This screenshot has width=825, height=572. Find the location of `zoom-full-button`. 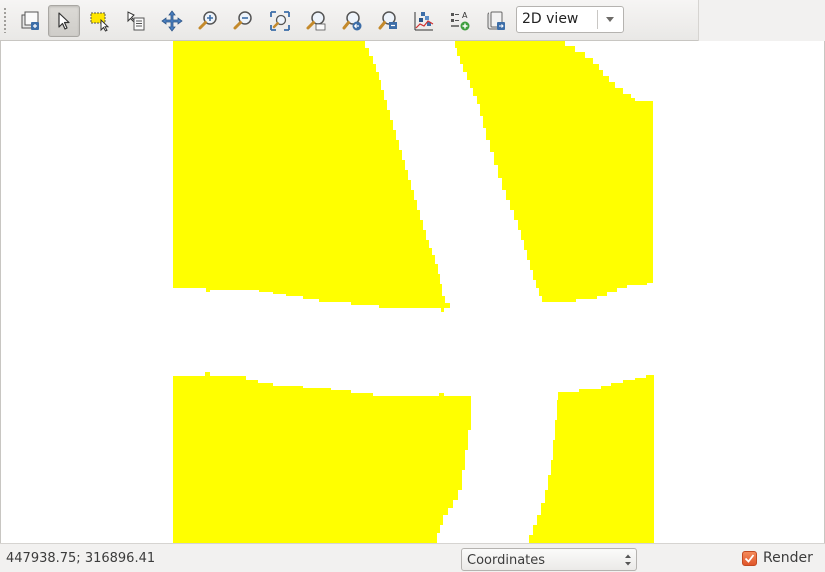

zoom-full-button is located at coordinates (30, 21).